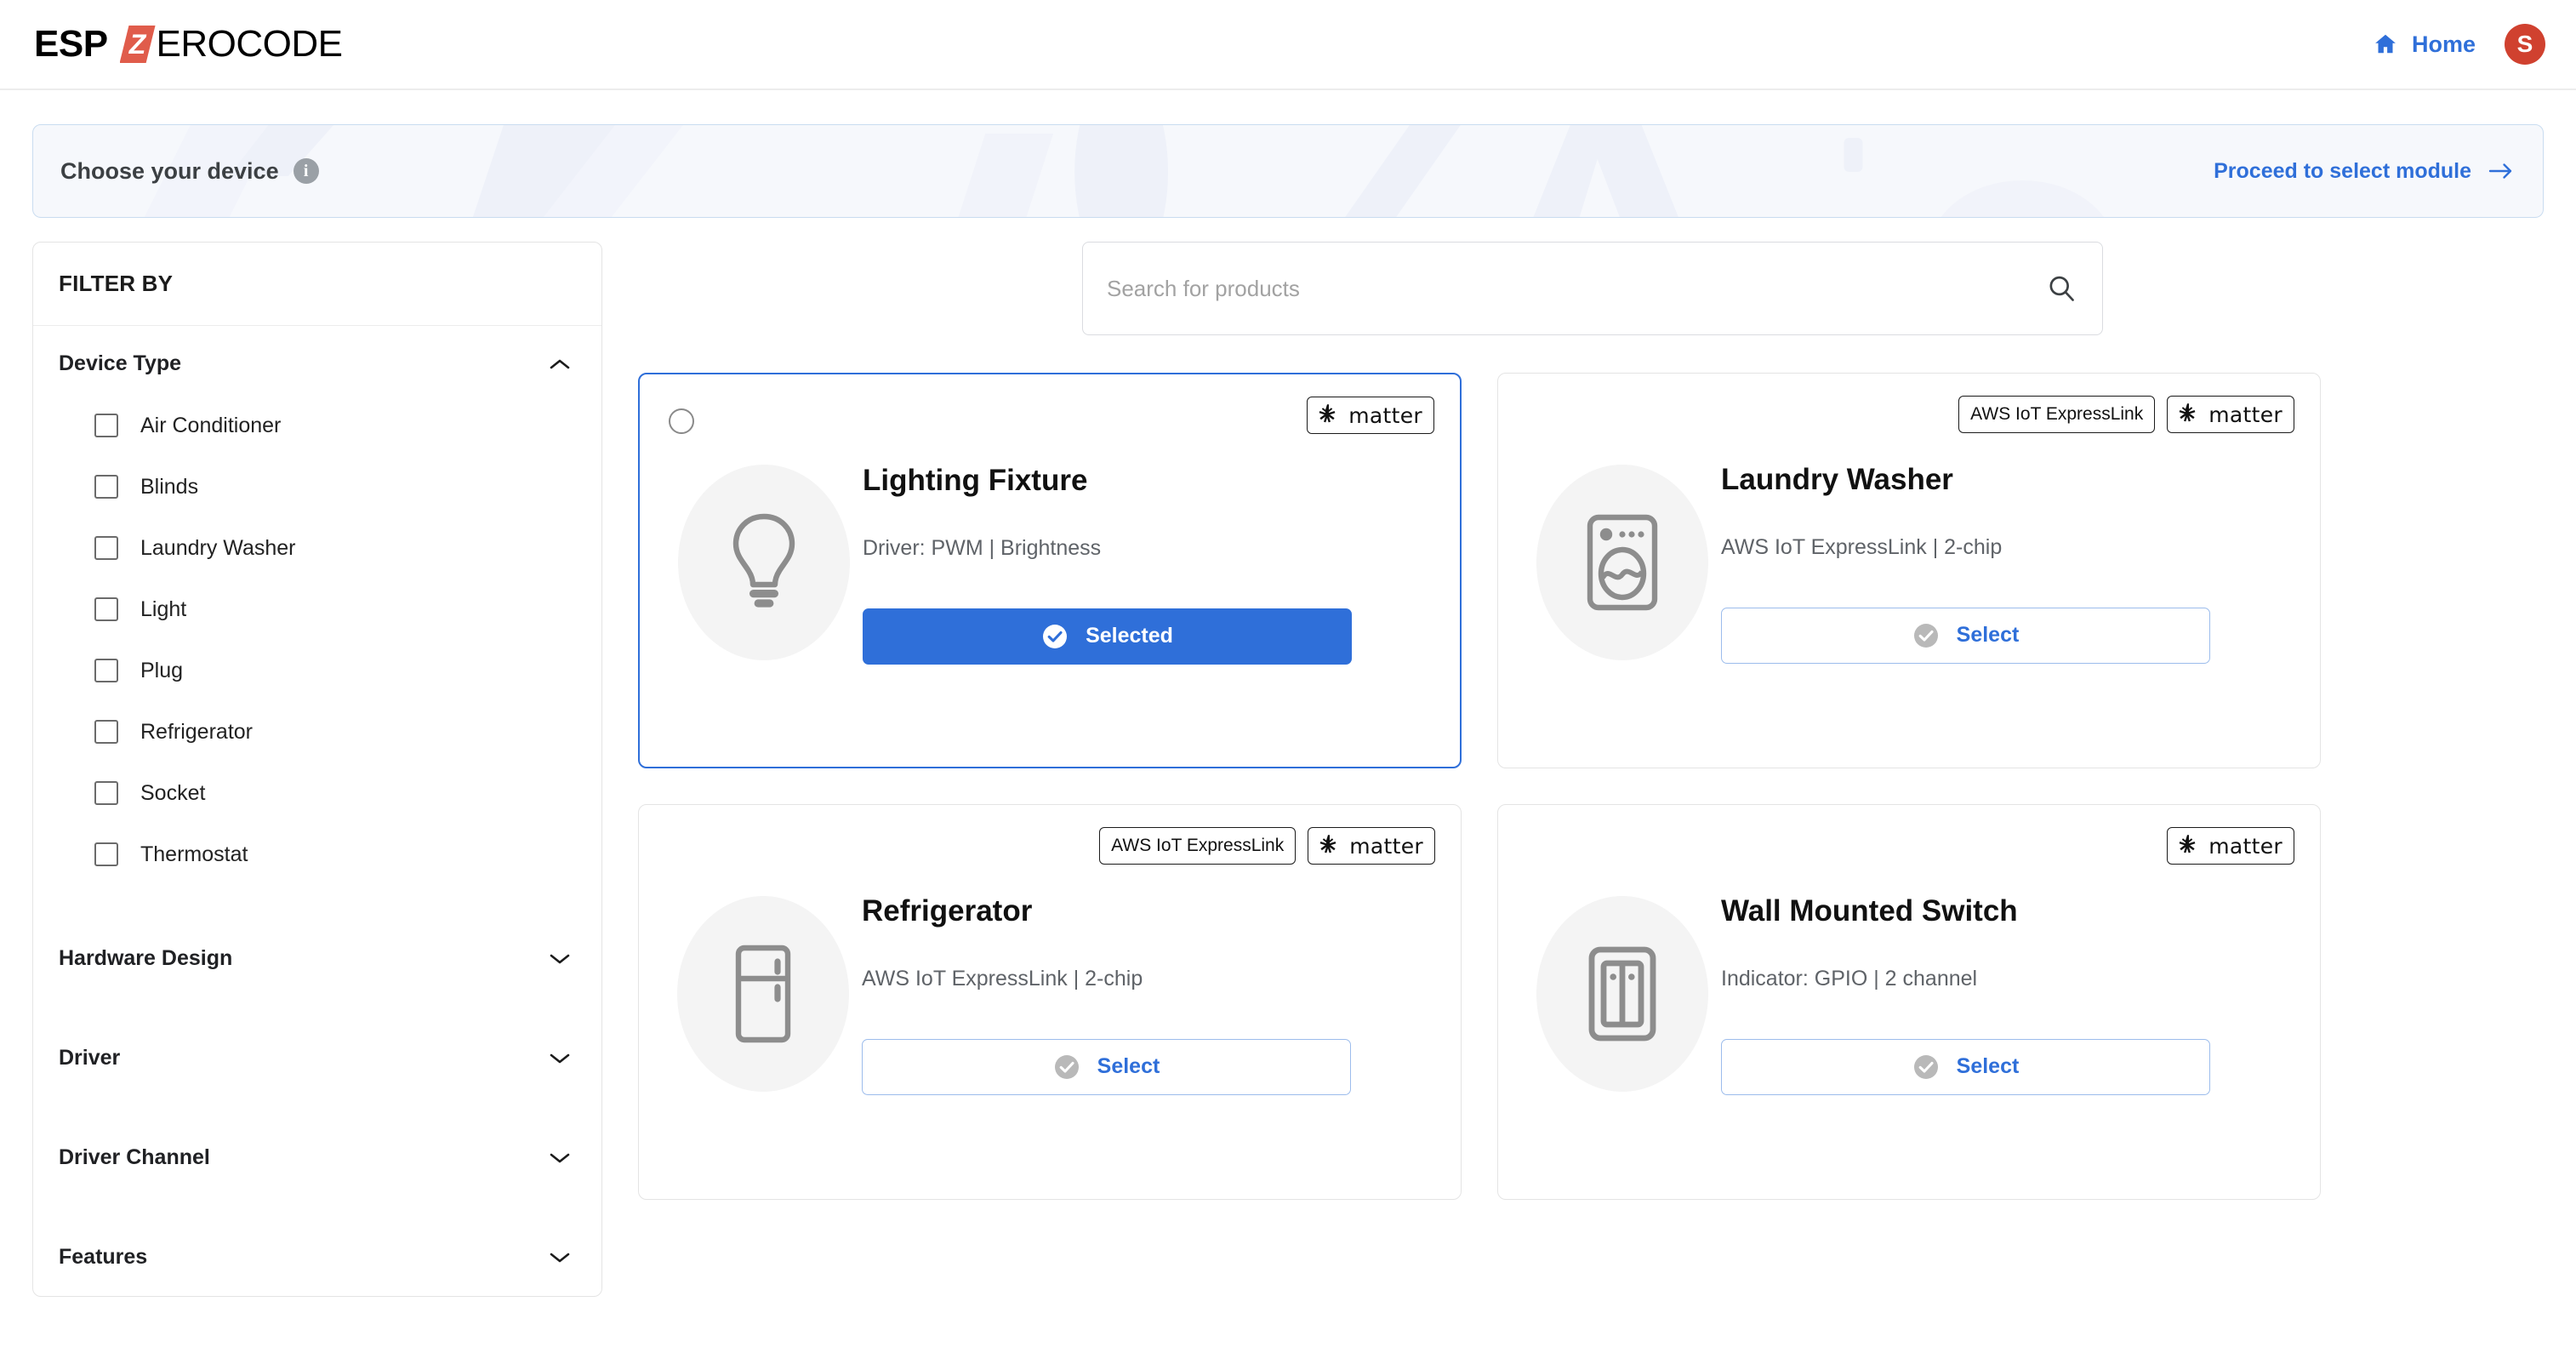  I want to click on filter-option-label: Light, so click(163, 609).